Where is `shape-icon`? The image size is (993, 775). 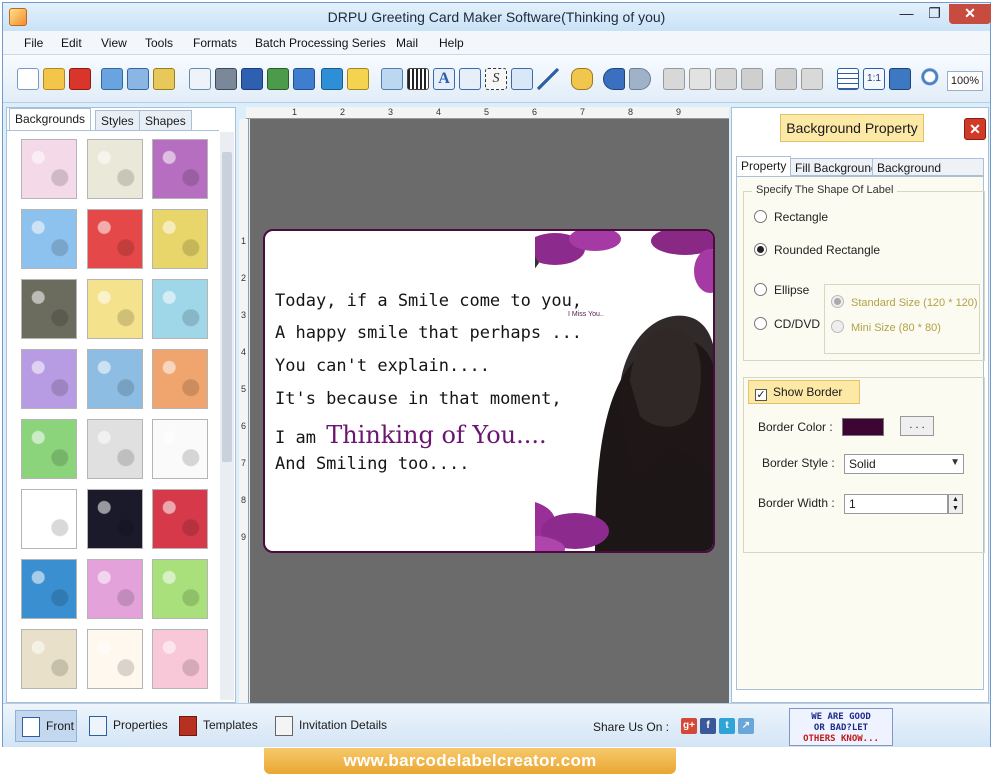 shape-icon is located at coordinates (358, 79).